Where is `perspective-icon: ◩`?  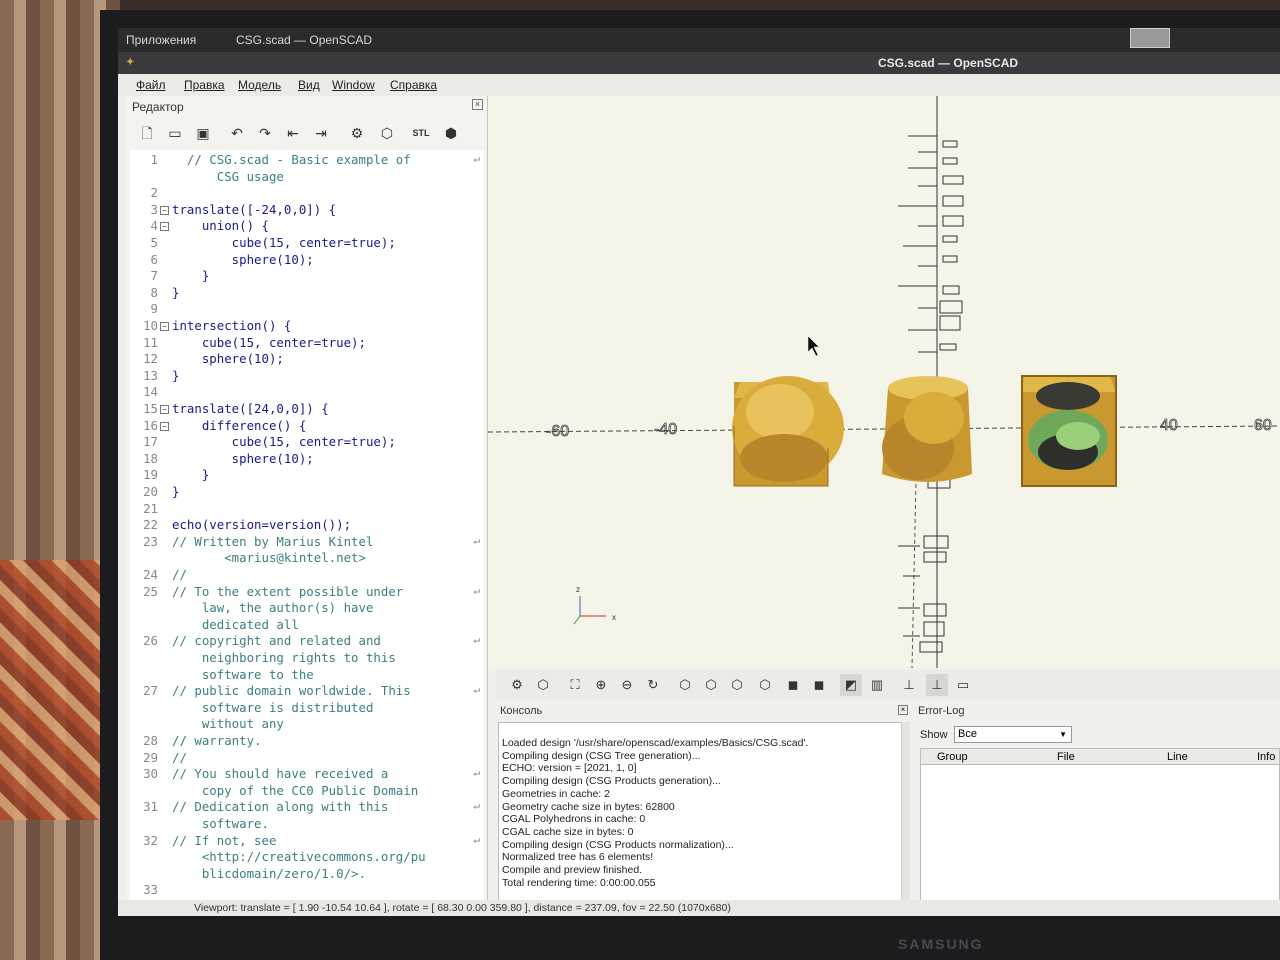
perspective-icon: ◩ is located at coordinates (851, 685).